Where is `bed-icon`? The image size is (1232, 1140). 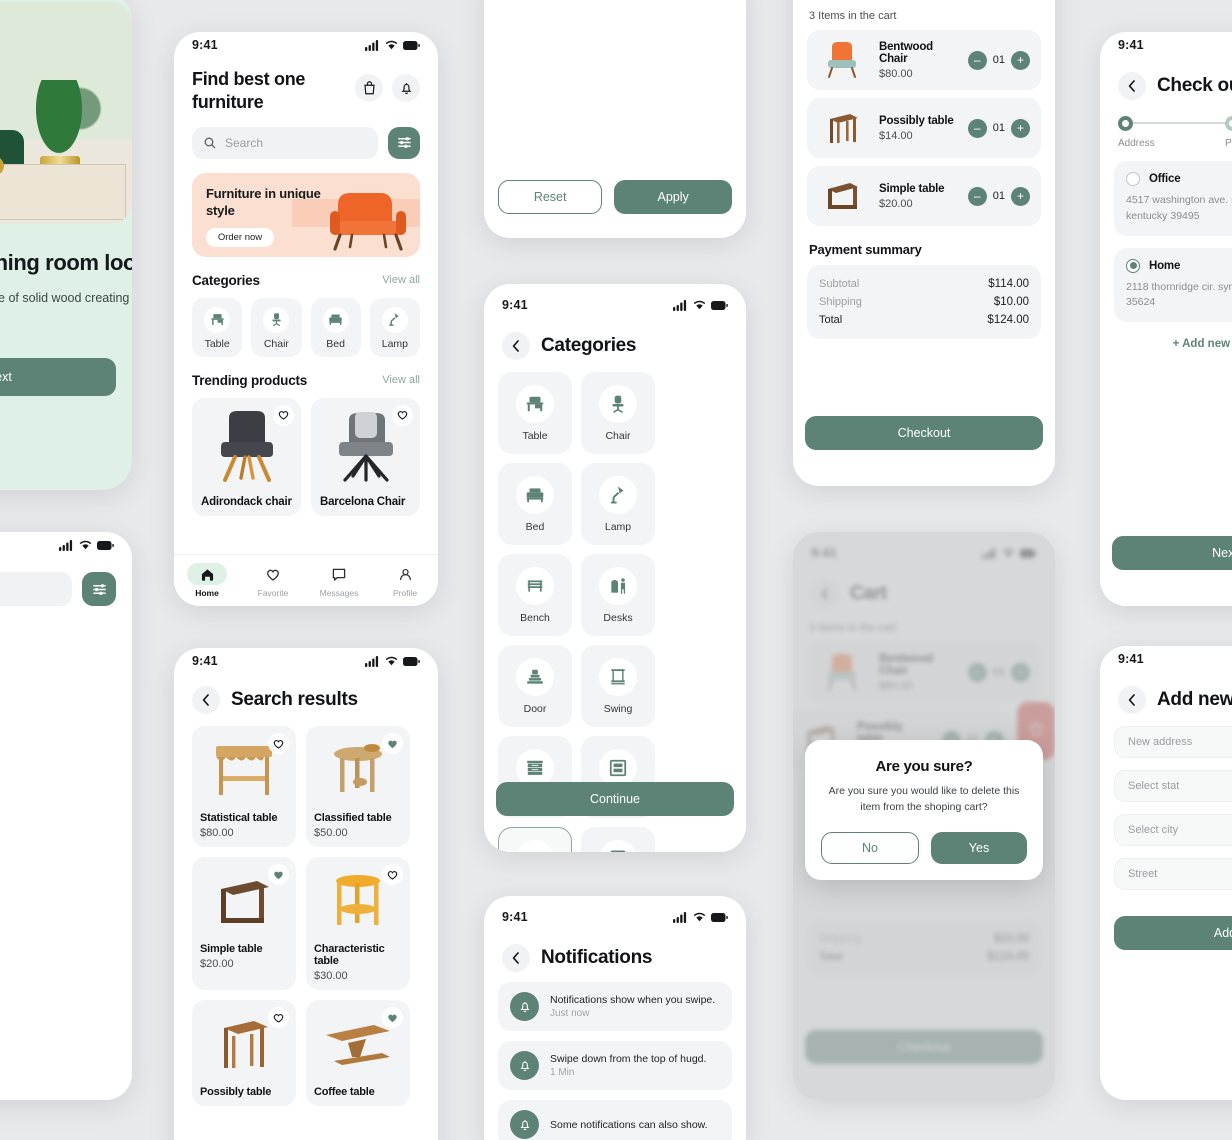
bed-icon is located at coordinates (535, 494).